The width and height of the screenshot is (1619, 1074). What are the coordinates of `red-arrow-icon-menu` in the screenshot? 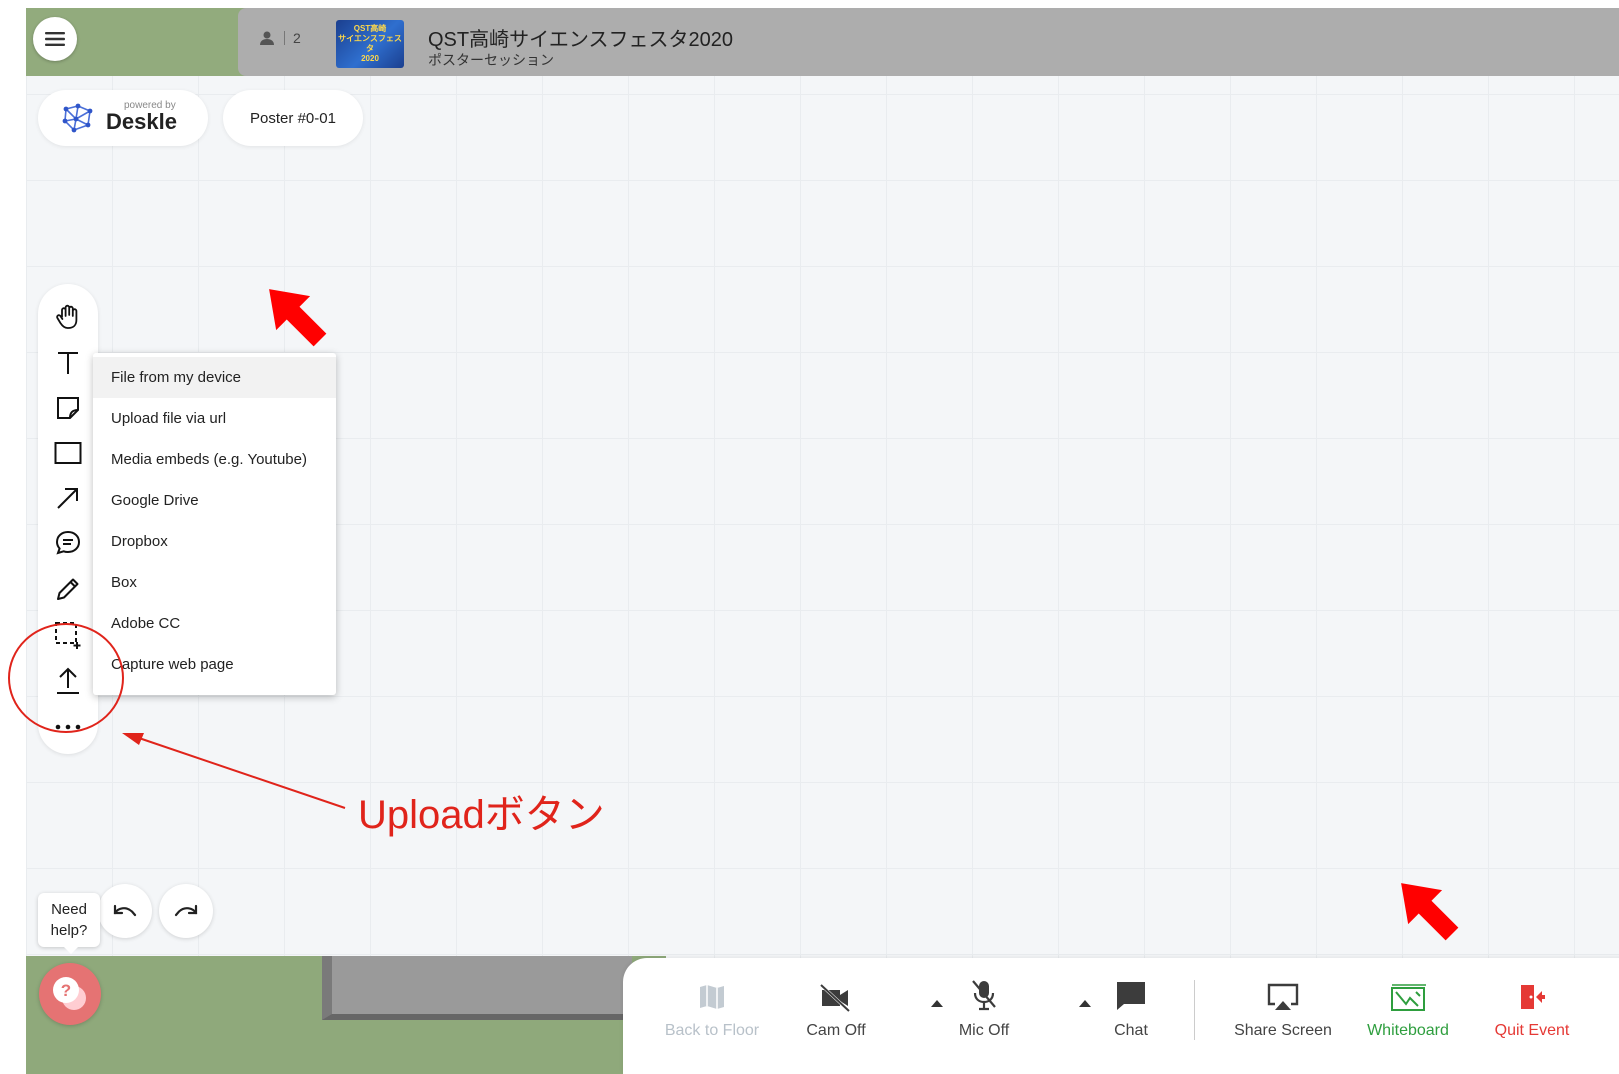 It's located at (298, 318).